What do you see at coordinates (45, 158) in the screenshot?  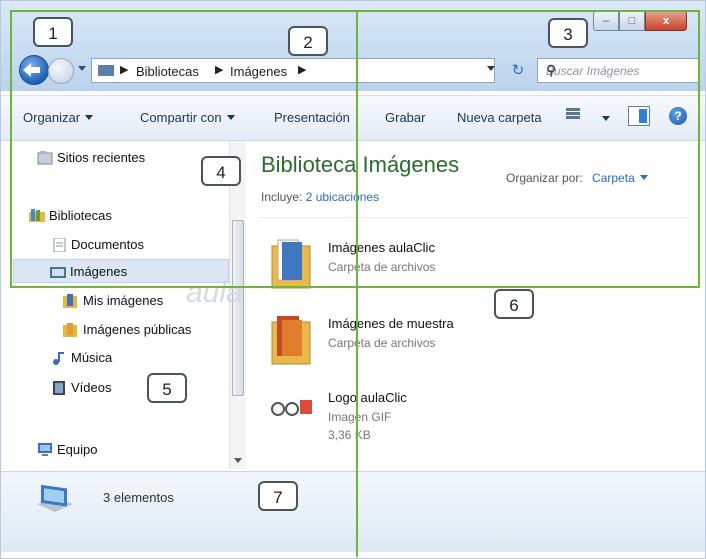 I see `recent-places-icon` at bounding box center [45, 158].